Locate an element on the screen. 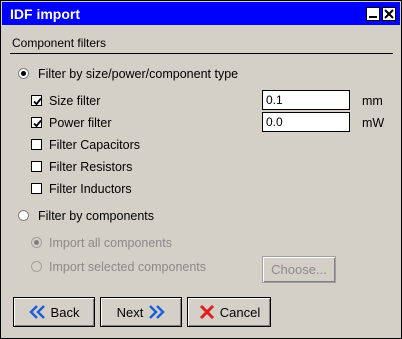 This screenshot has height=339, width=402. power-unit: mW is located at coordinates (373, 123).